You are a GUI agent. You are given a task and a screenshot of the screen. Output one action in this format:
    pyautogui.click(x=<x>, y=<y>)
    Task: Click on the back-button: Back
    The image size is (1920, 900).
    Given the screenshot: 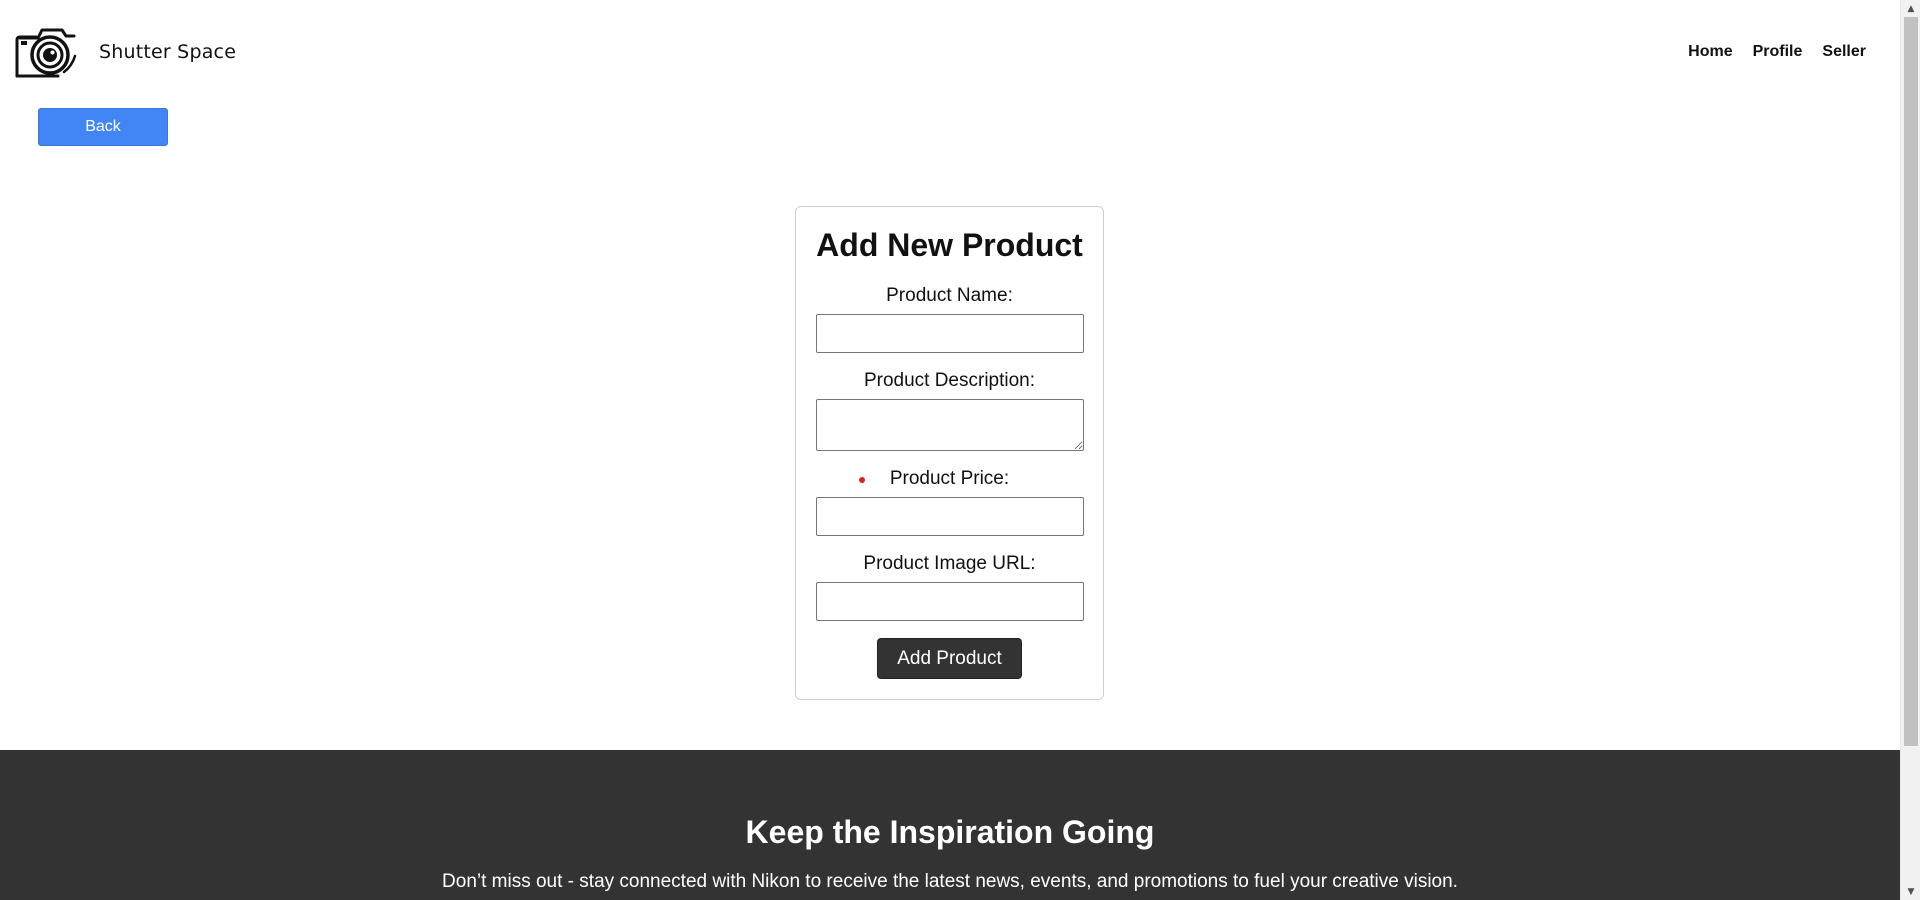 What is the action you would take?
    pyautogui.click(x=103, y=127)
    